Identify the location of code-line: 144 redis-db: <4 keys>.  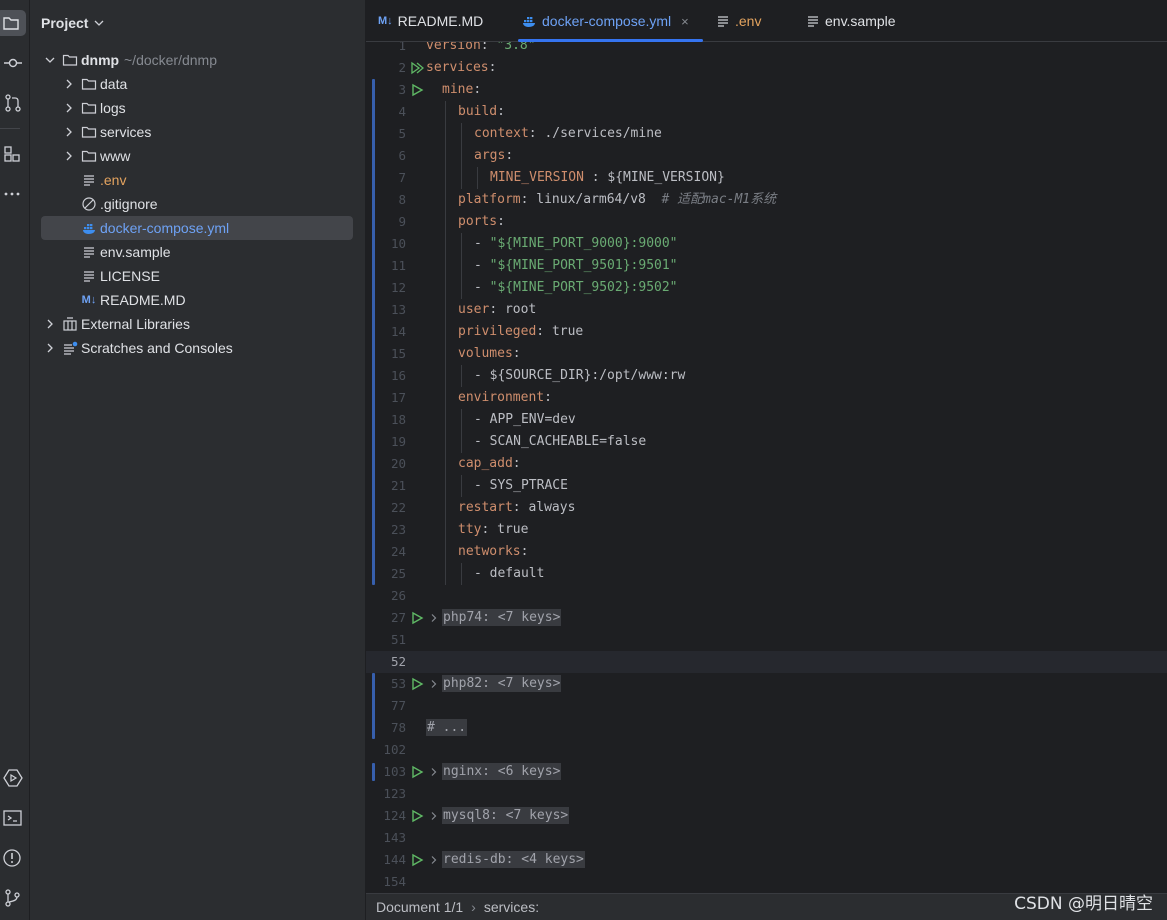
(766, 860).